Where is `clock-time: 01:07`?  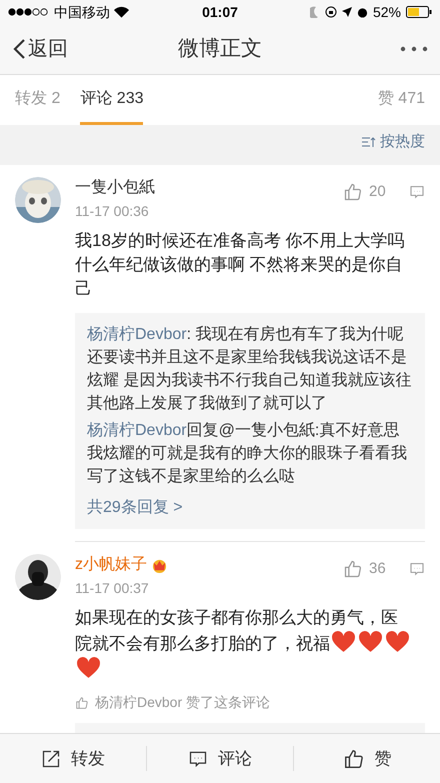 clock-time: 01:07 is located at coordinates (220, 12).